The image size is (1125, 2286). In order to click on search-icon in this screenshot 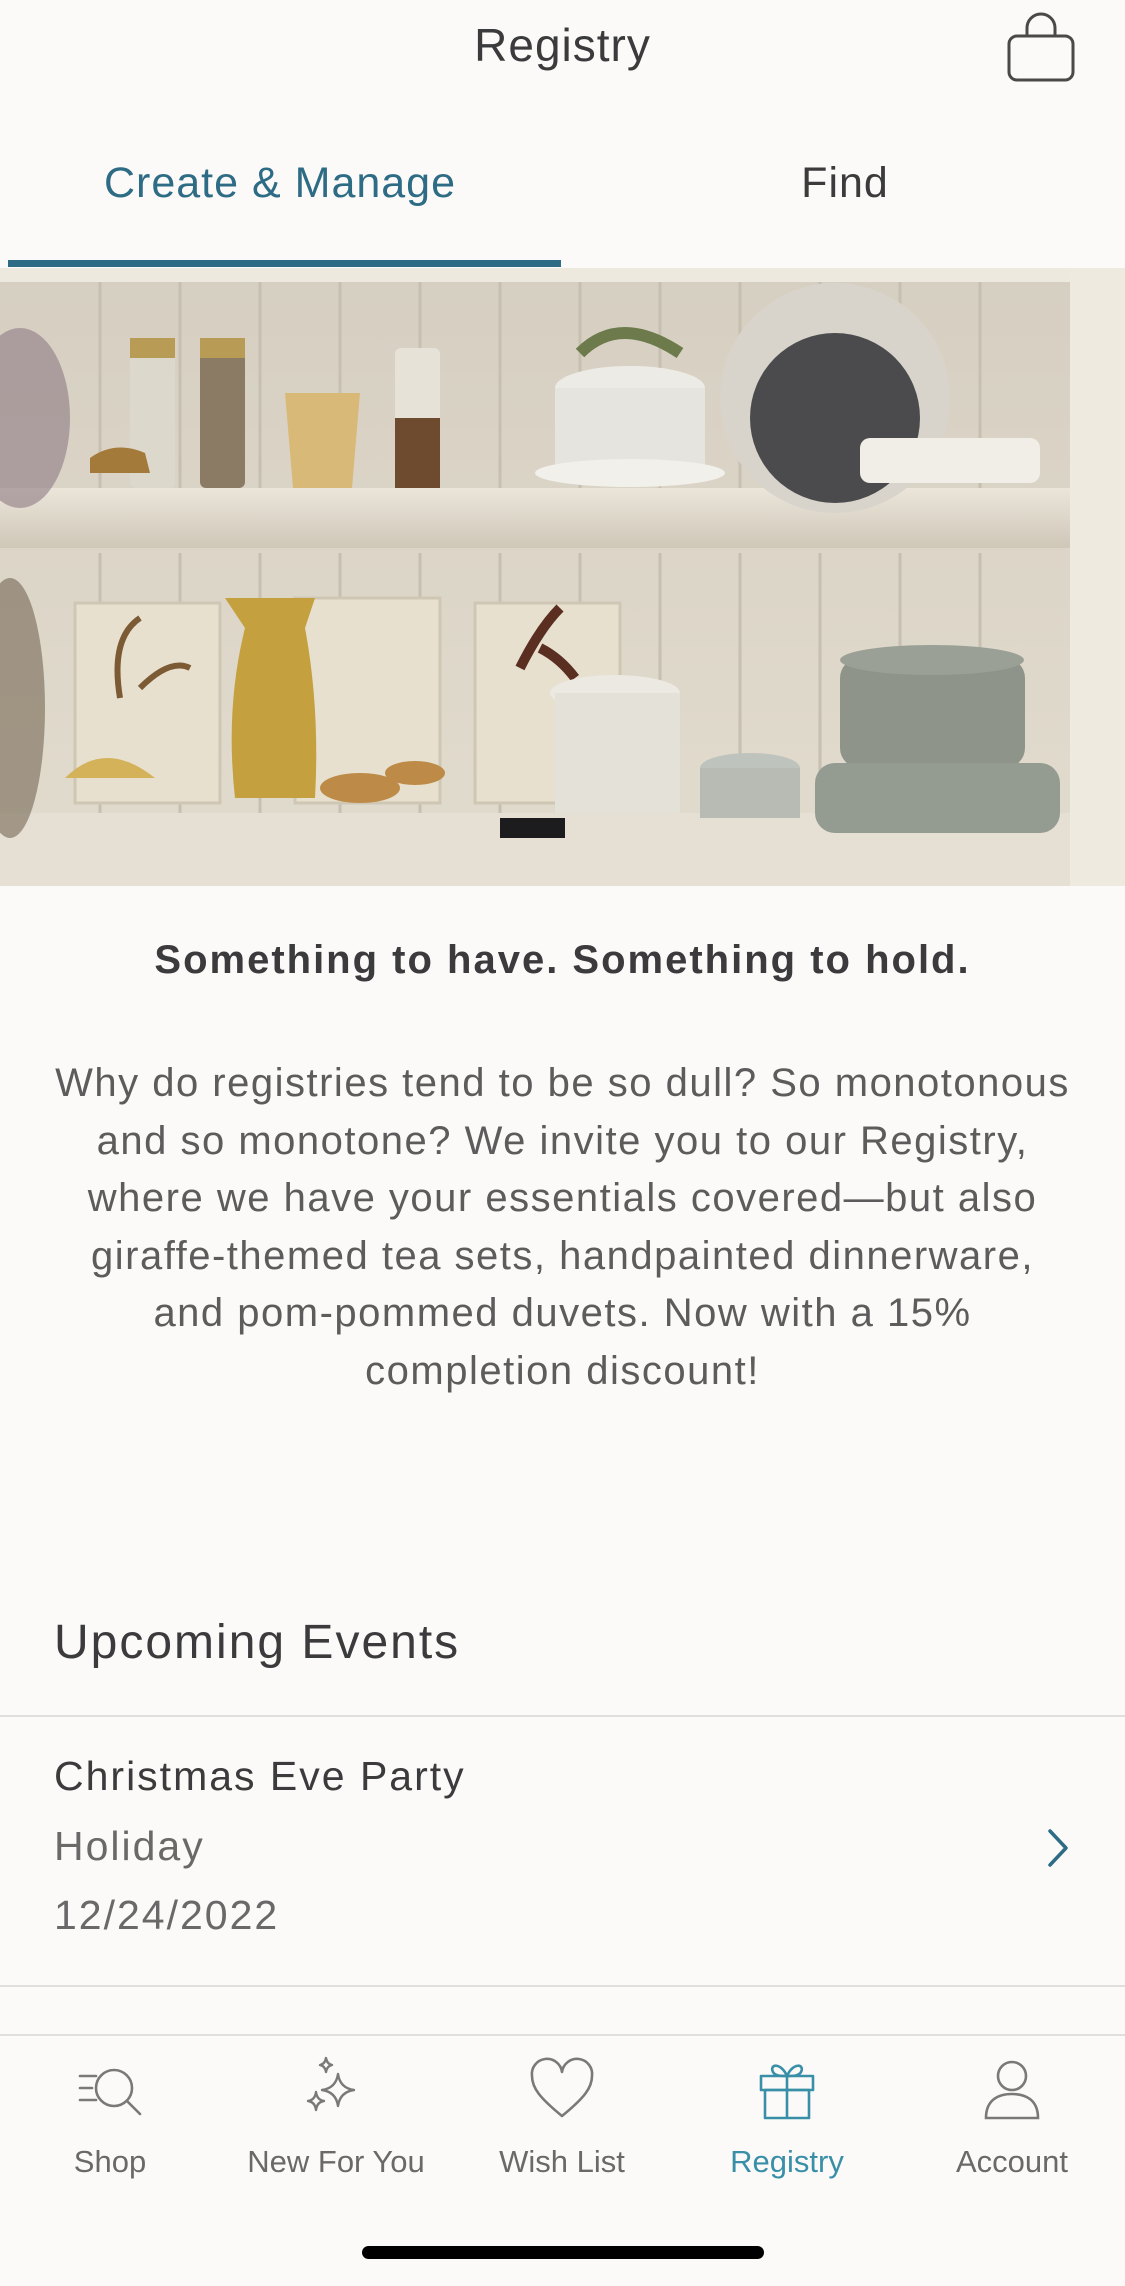, I will do `click(110, 2092)`.